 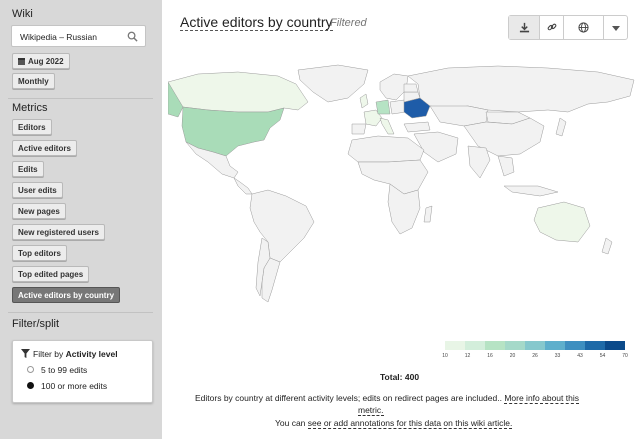 I want to click on metric-label: Active editors by country, so click(x=66, y=295).